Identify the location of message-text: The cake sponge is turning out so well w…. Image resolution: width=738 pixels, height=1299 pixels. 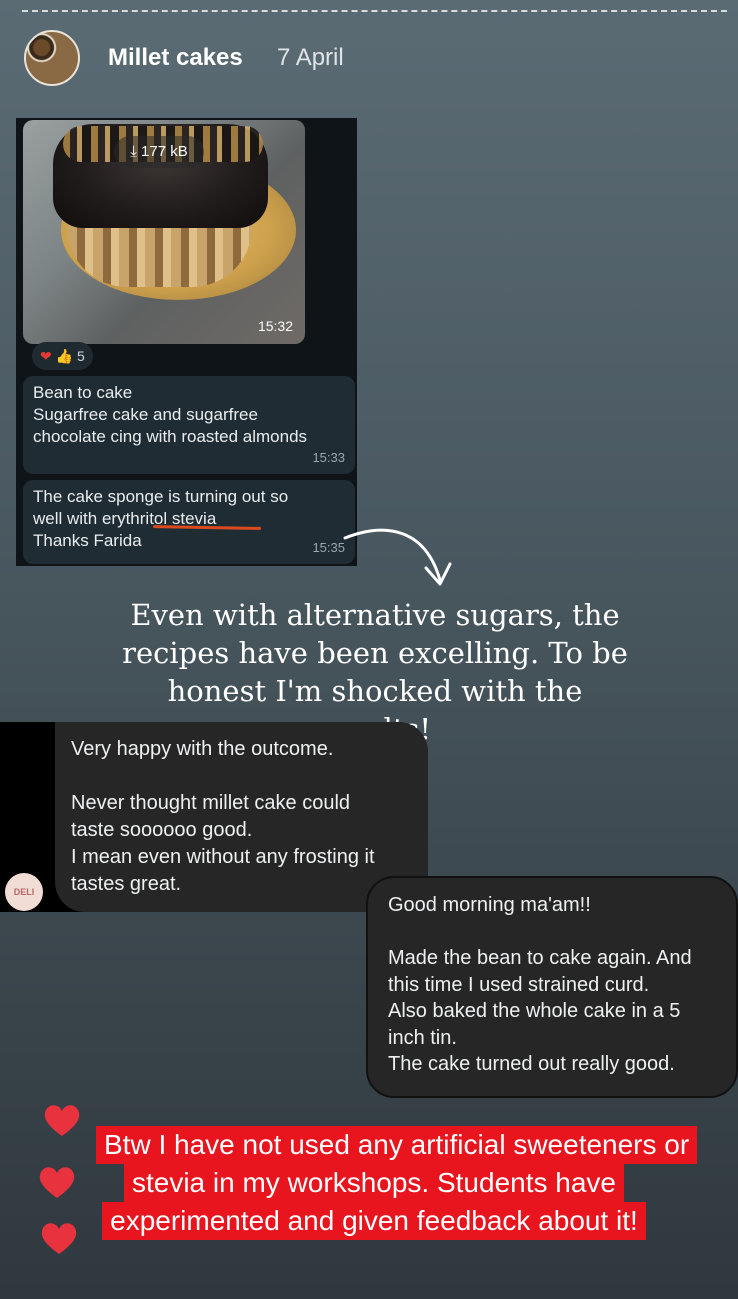
(161, 518).